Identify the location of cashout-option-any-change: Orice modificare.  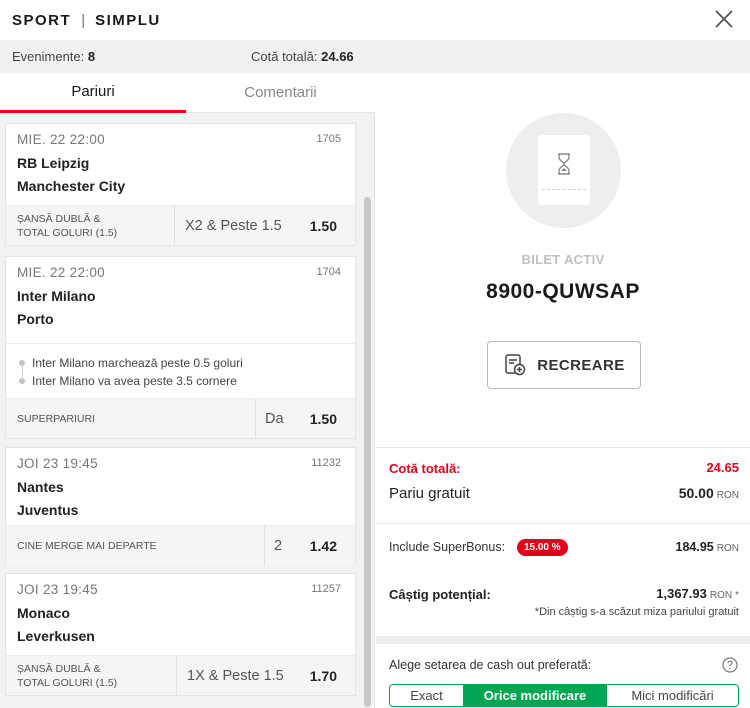
(534, 695).